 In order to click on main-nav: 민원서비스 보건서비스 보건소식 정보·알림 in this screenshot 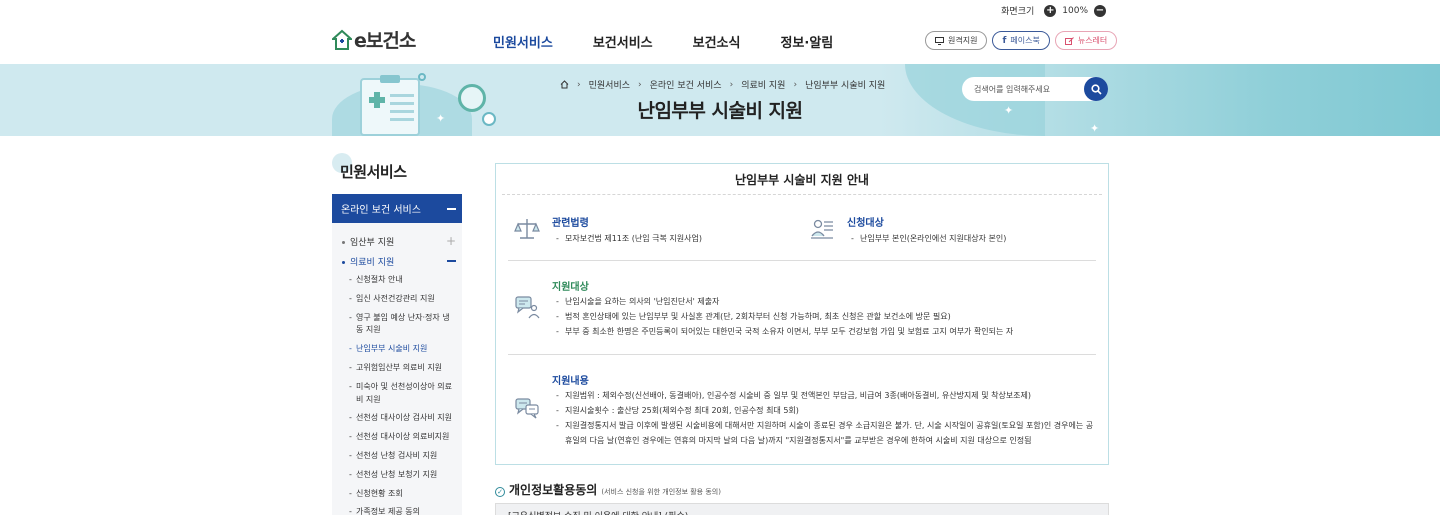, I will do `click(663, 41)`.